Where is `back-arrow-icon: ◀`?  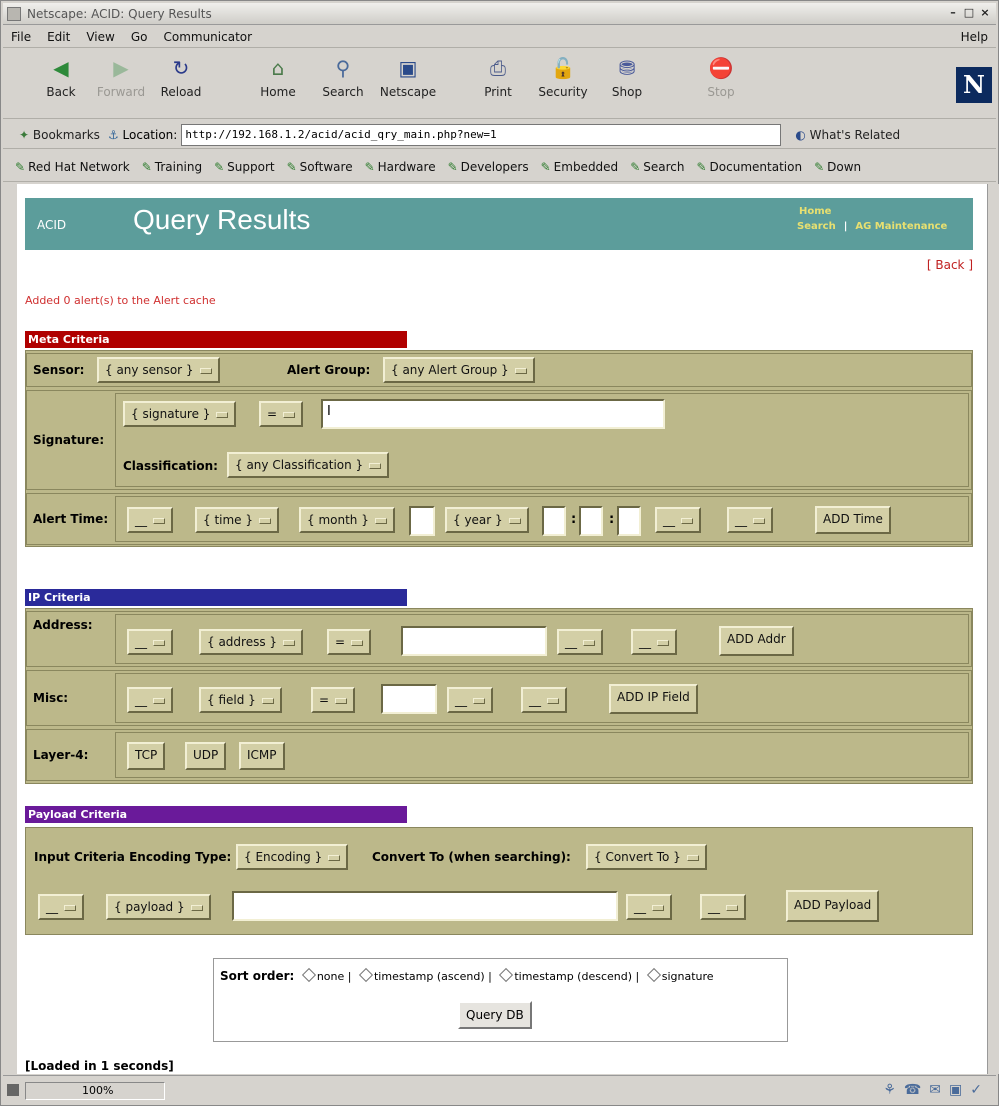 back-arrow-icon: ◀ is located at coordinates (61, 68).